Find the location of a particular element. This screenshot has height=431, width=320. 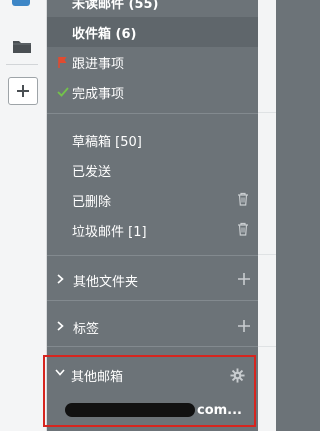

group-tags-label: 标签 is located at coordinates (86, 329).